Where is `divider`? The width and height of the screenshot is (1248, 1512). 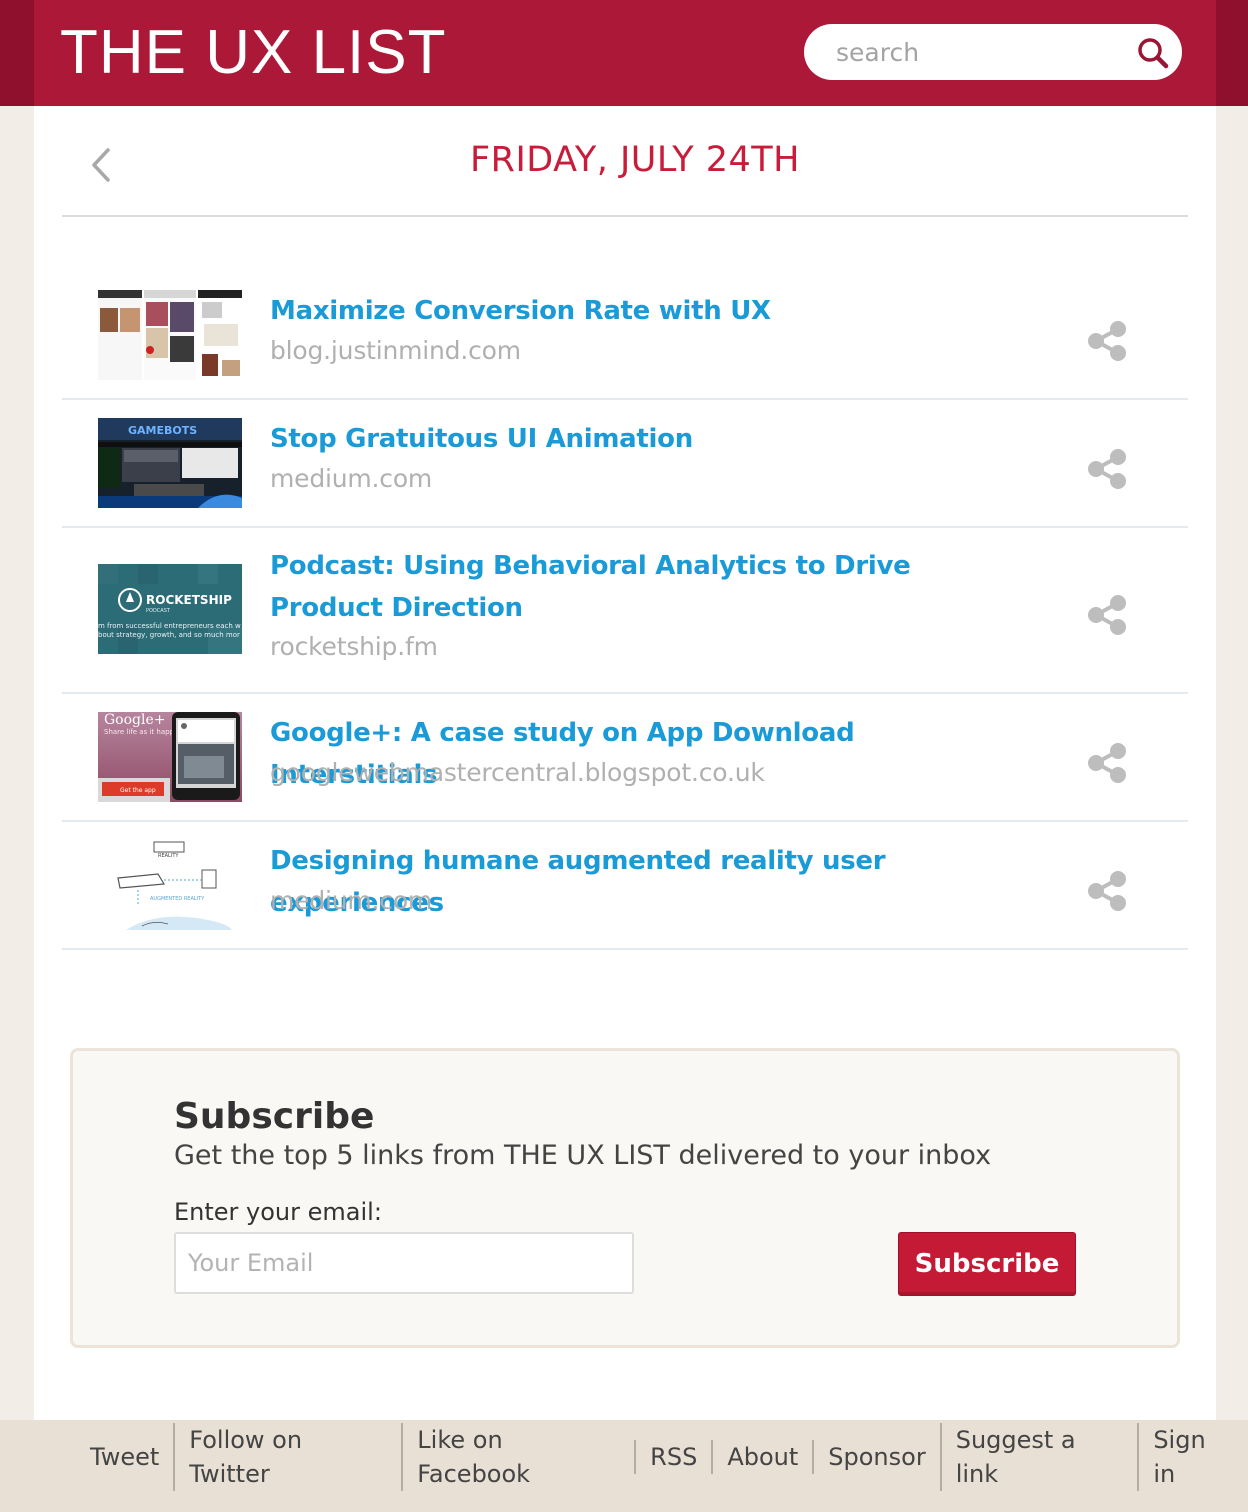 divider is located at coordinates (625, 216).